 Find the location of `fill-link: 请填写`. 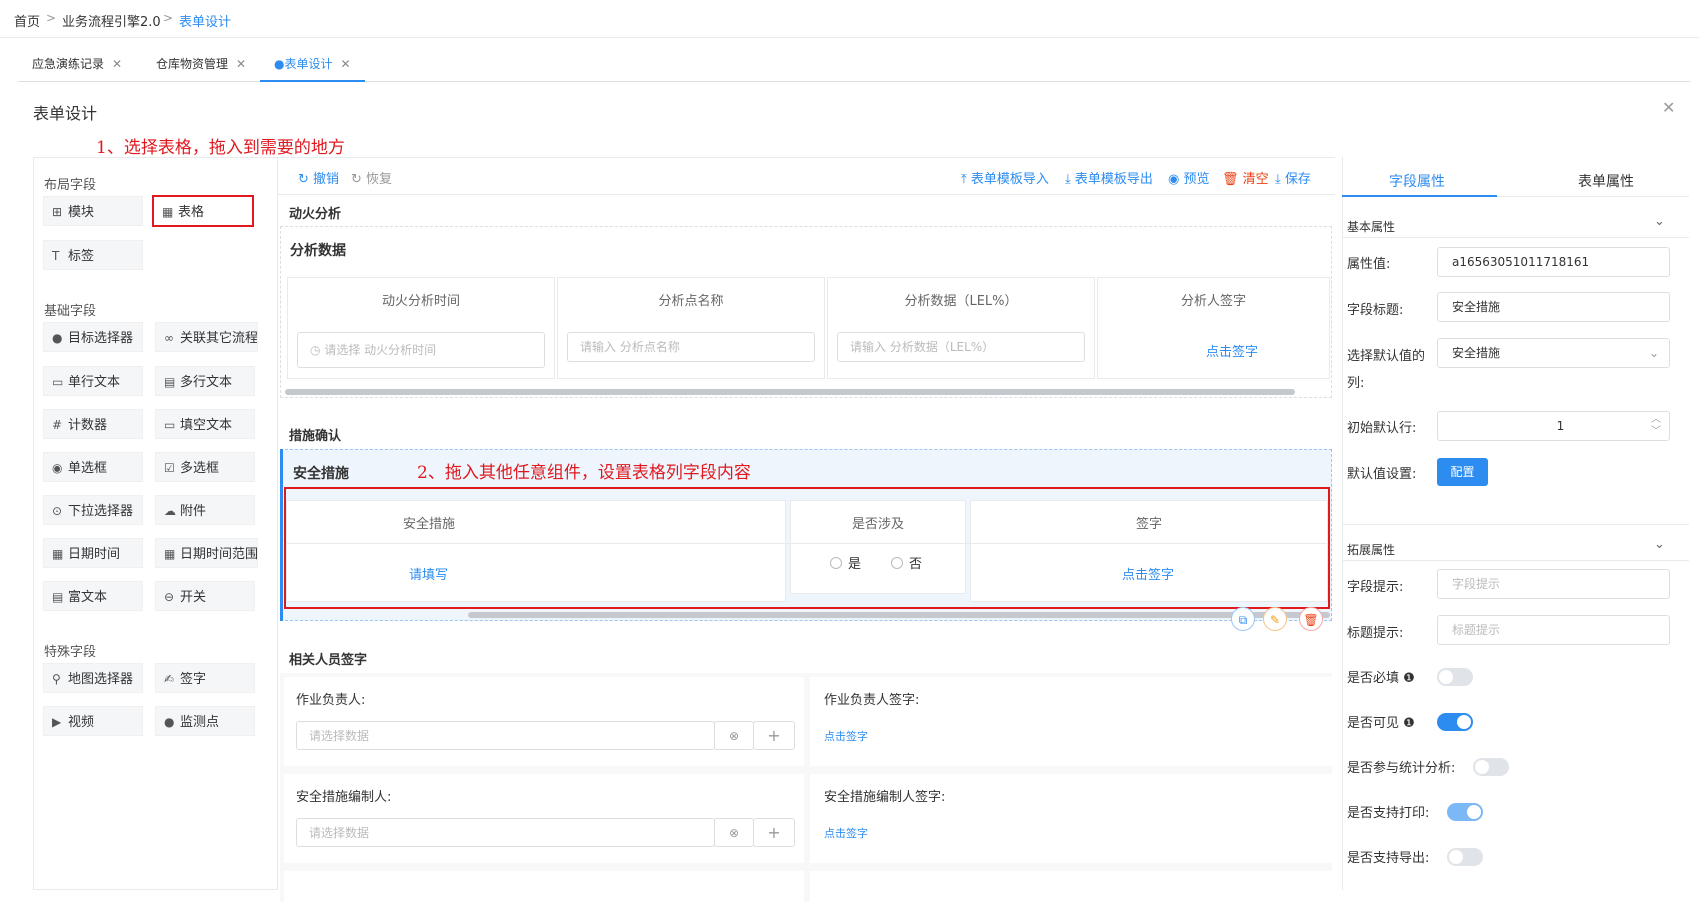

fill-link: 请填写 is located at coordinates (428, 573).